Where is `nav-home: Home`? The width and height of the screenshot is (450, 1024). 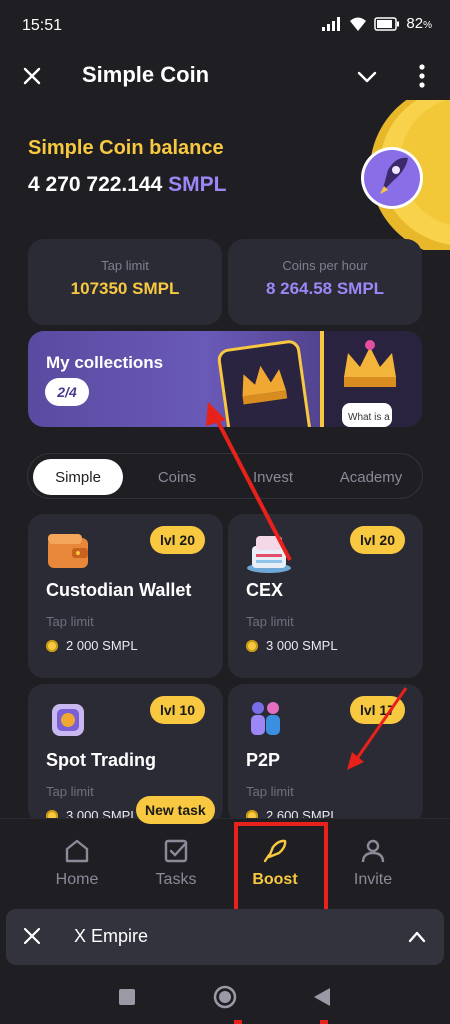
nav-home: Home is located at coordinates (77, 863).